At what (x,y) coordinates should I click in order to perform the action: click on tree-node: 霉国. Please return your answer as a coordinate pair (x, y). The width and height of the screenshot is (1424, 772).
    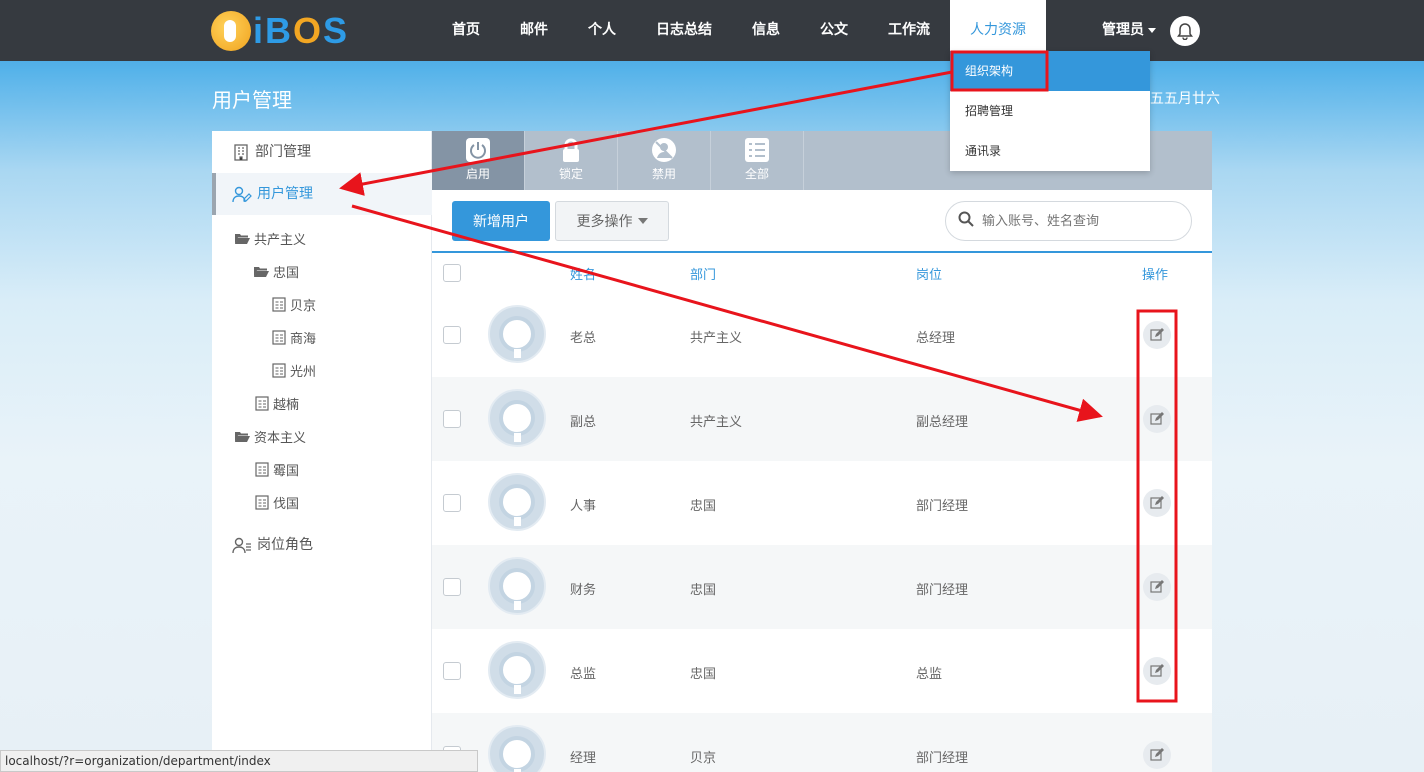
    Looking at the image, I should click on (277, 469).